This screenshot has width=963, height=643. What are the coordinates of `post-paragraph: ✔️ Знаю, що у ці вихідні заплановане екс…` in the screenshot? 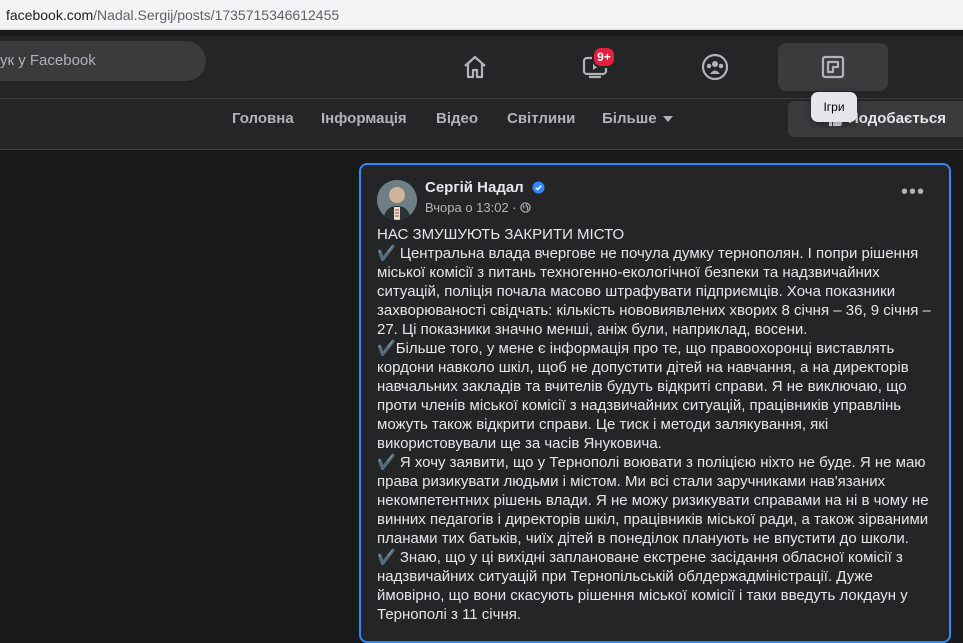 It's located at (657, 586).